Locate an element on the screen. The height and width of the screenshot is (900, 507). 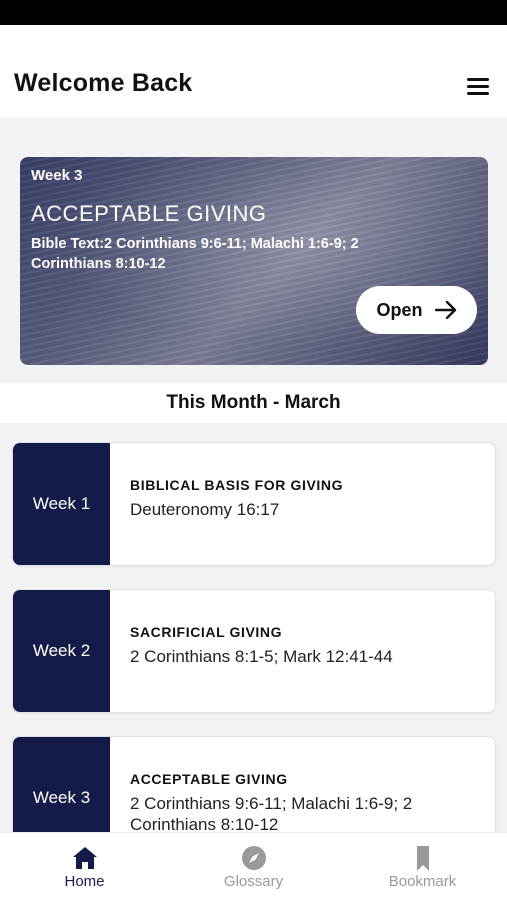
card-title: BIBLICAL BASIS FOR GIVING is located at coordinates (237, 485).